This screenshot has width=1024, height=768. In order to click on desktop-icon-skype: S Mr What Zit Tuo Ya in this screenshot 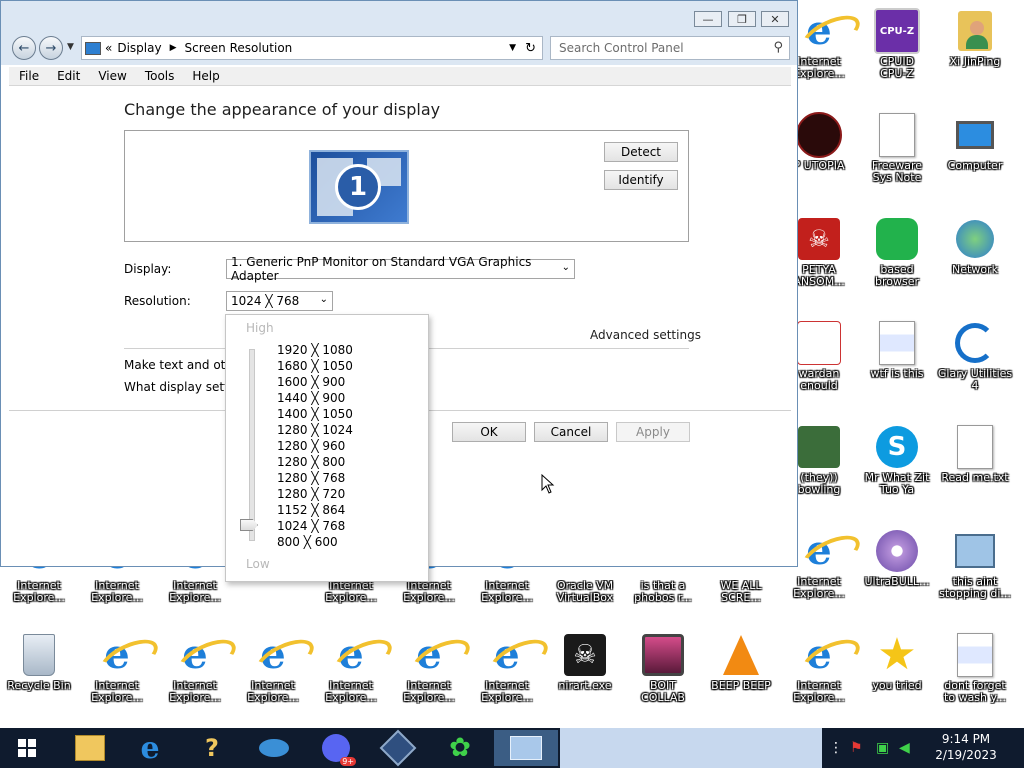, I will do `click(897, 460)`.